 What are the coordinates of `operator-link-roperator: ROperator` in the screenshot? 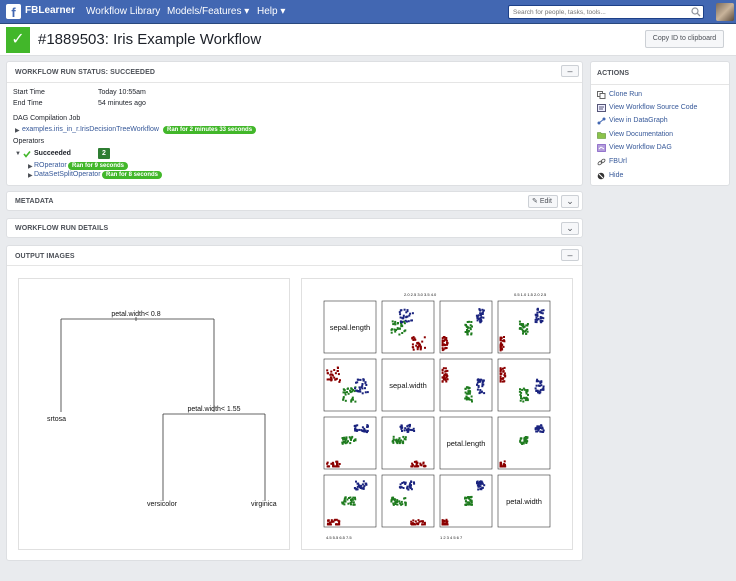 It's located at (50, 165).